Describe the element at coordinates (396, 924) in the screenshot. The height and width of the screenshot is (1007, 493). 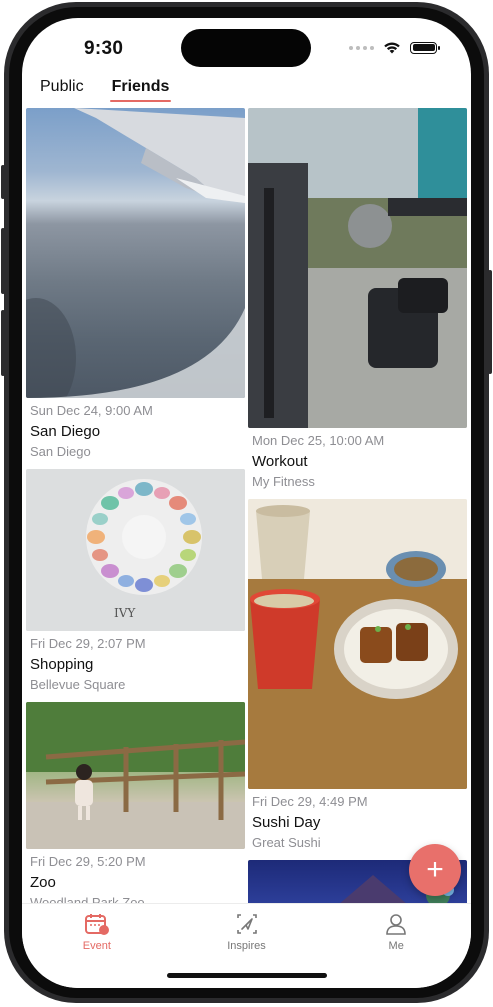
I see `person-icon` at that location.